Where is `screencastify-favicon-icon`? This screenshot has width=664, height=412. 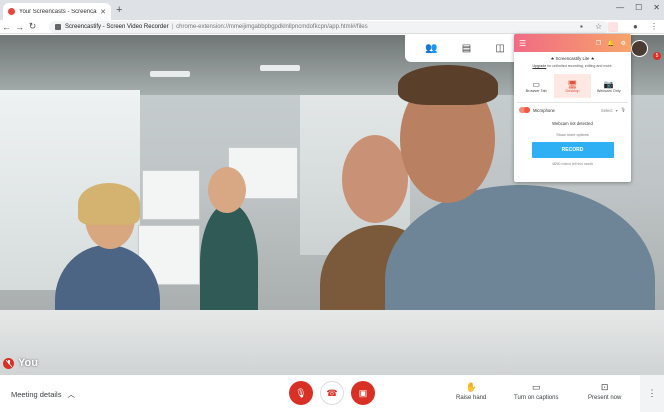 screencastify-favicon-icon is located at coordinates (11, 11).